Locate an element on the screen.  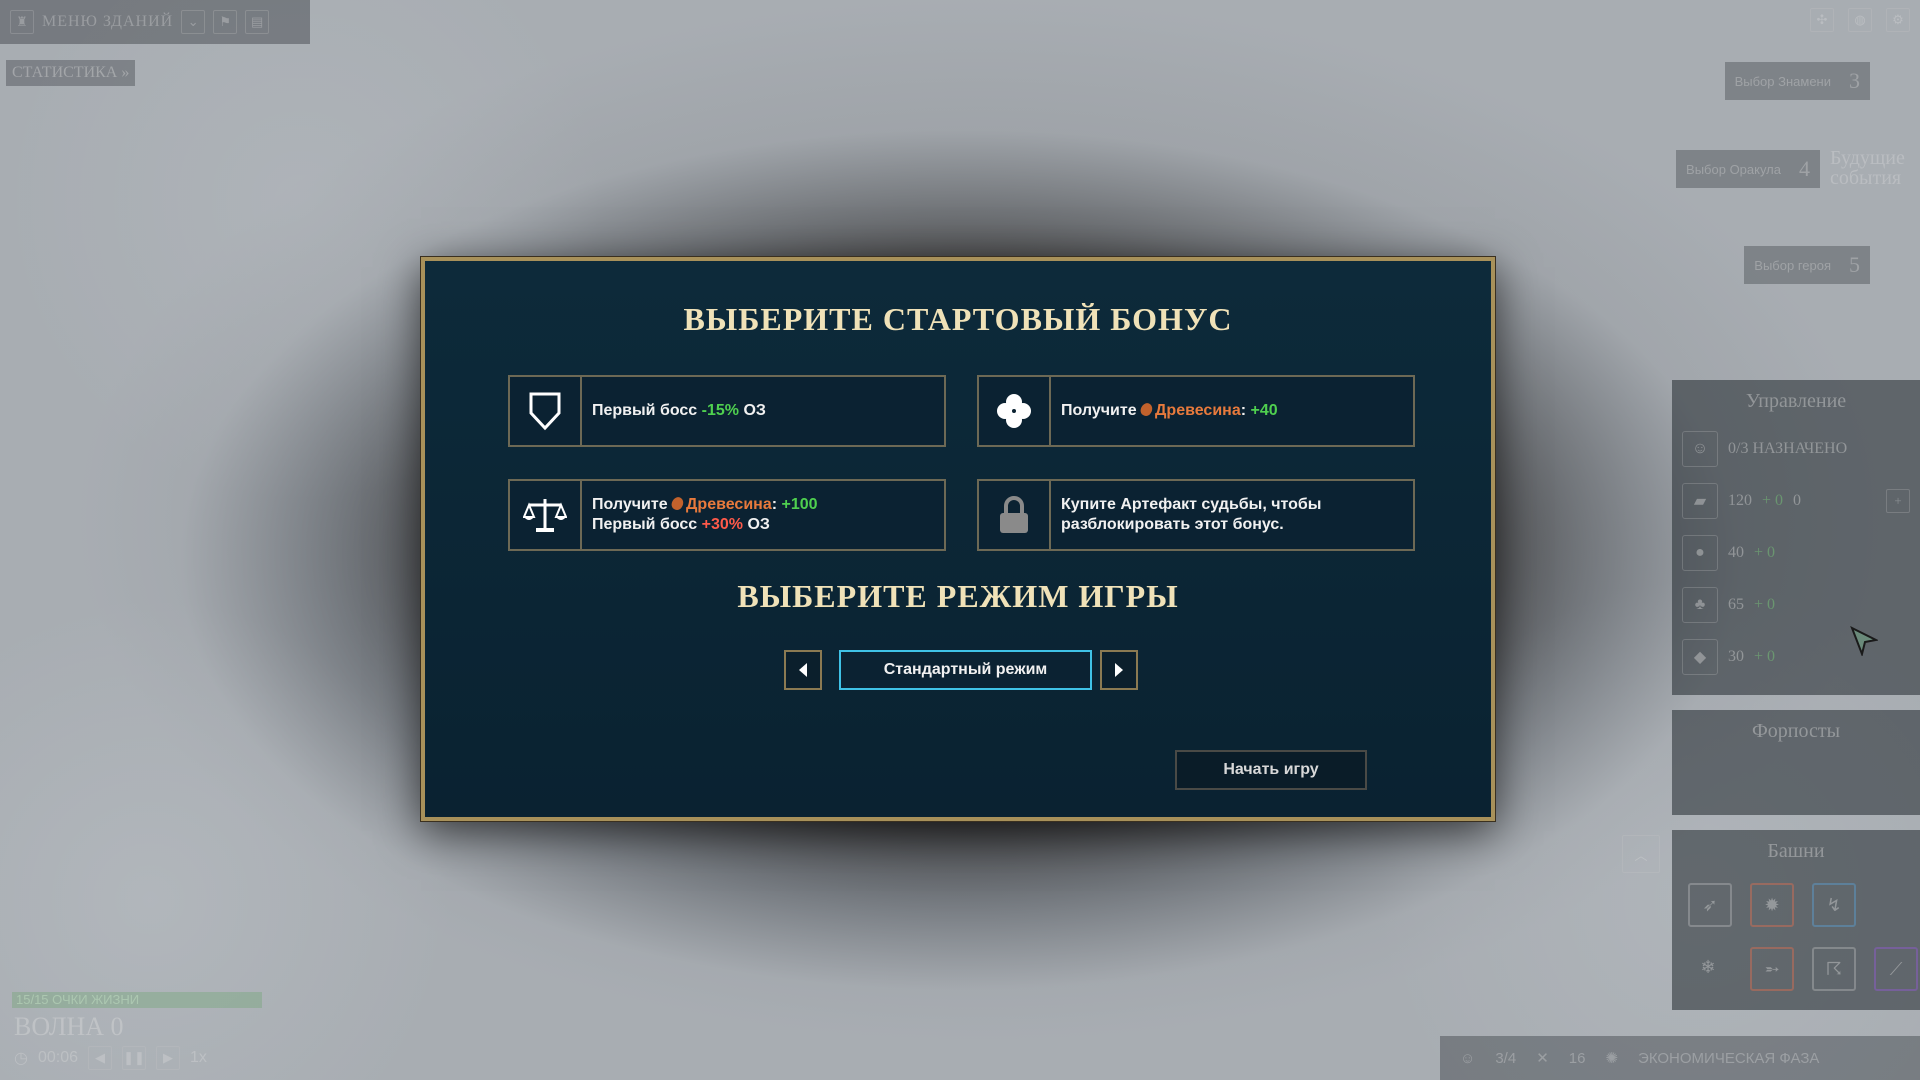
gear-icon: ⚙ is located at coordinates (1898, 20).